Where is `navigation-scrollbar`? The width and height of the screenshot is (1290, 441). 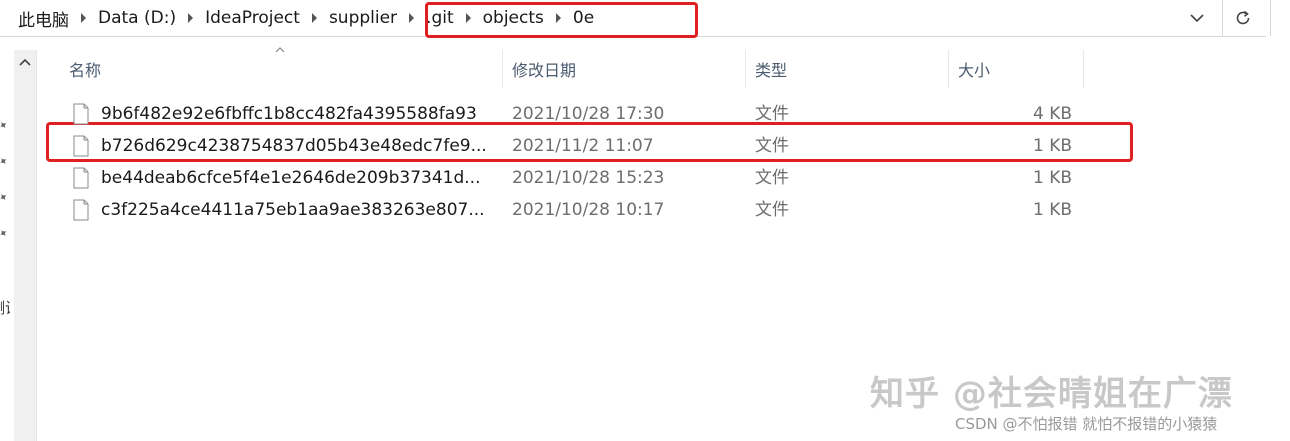 navigation-scrollbar is located at coordinates (25, 245).